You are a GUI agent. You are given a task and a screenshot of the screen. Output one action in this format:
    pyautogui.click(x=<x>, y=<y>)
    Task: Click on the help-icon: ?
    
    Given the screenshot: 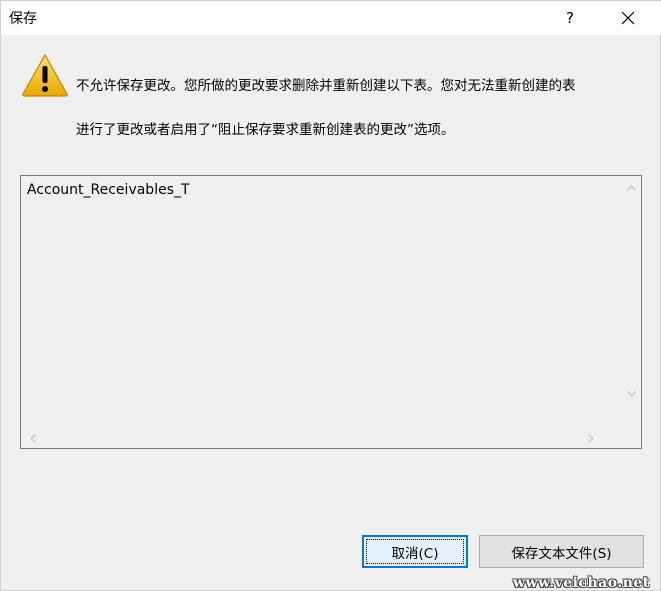 What is the action you would take?
    pyautogui.click(x=570, y=18)
    